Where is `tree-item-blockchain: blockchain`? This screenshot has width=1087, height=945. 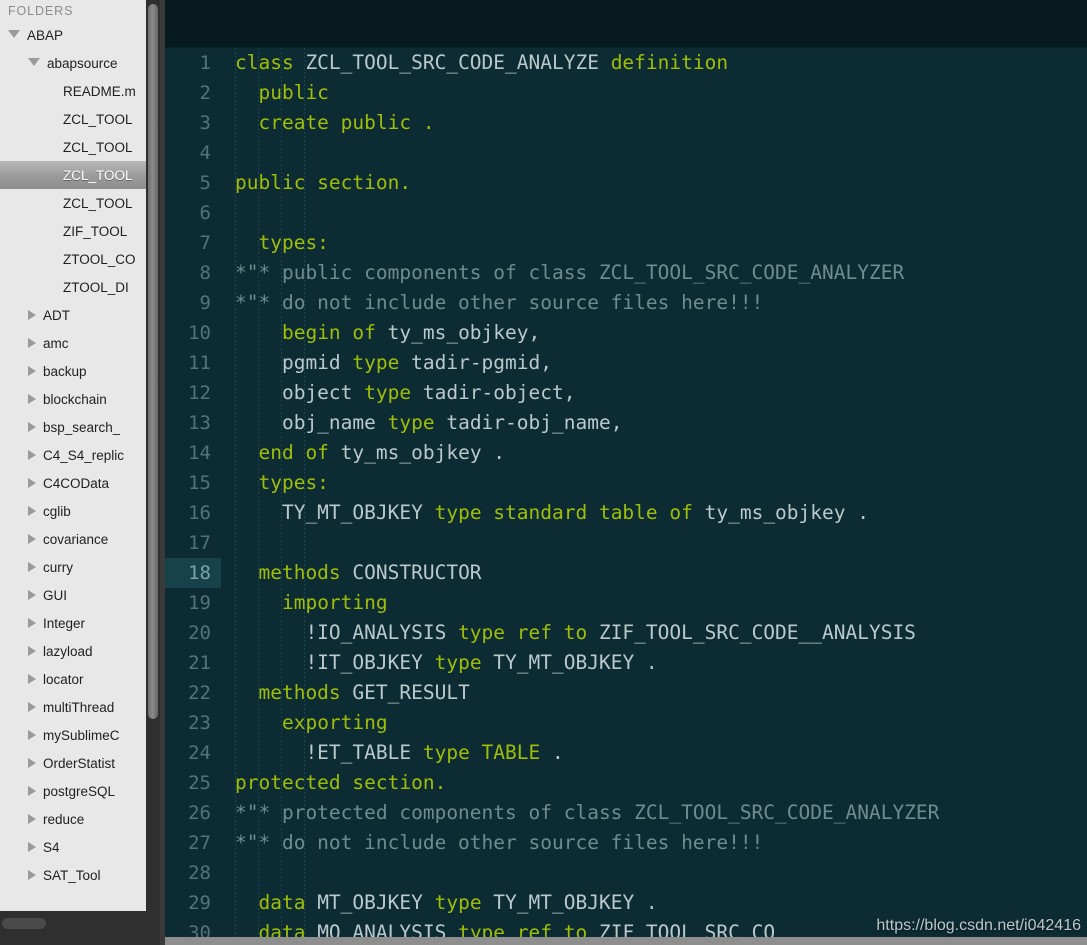
tree-item-blockchain: blockchain is located at coordinates (73, 399).